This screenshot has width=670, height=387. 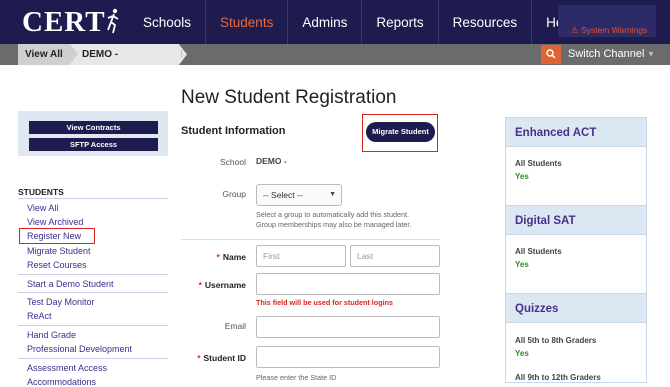 I want to click on sidebar-item-migrate-student: Migrate Student, so click(x=59, y=251).